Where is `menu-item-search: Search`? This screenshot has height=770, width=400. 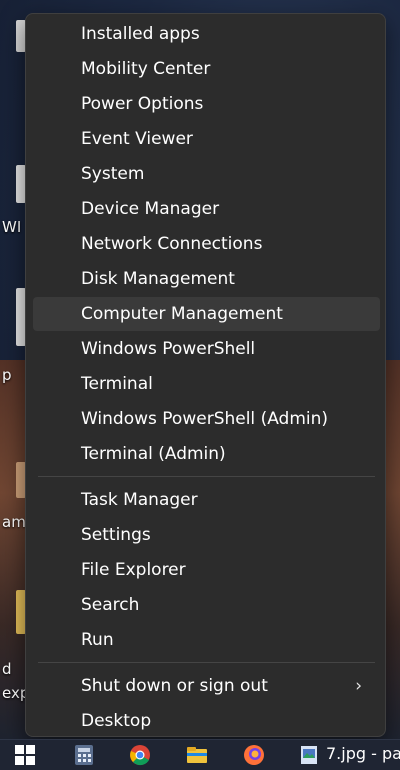
menu-item-search: Search is located at coordinates (206, 605).